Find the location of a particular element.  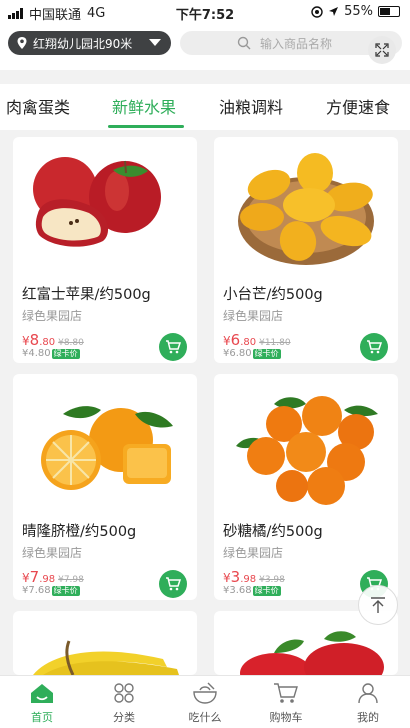

arrow-up-icon is located at coordinates (378, 605).